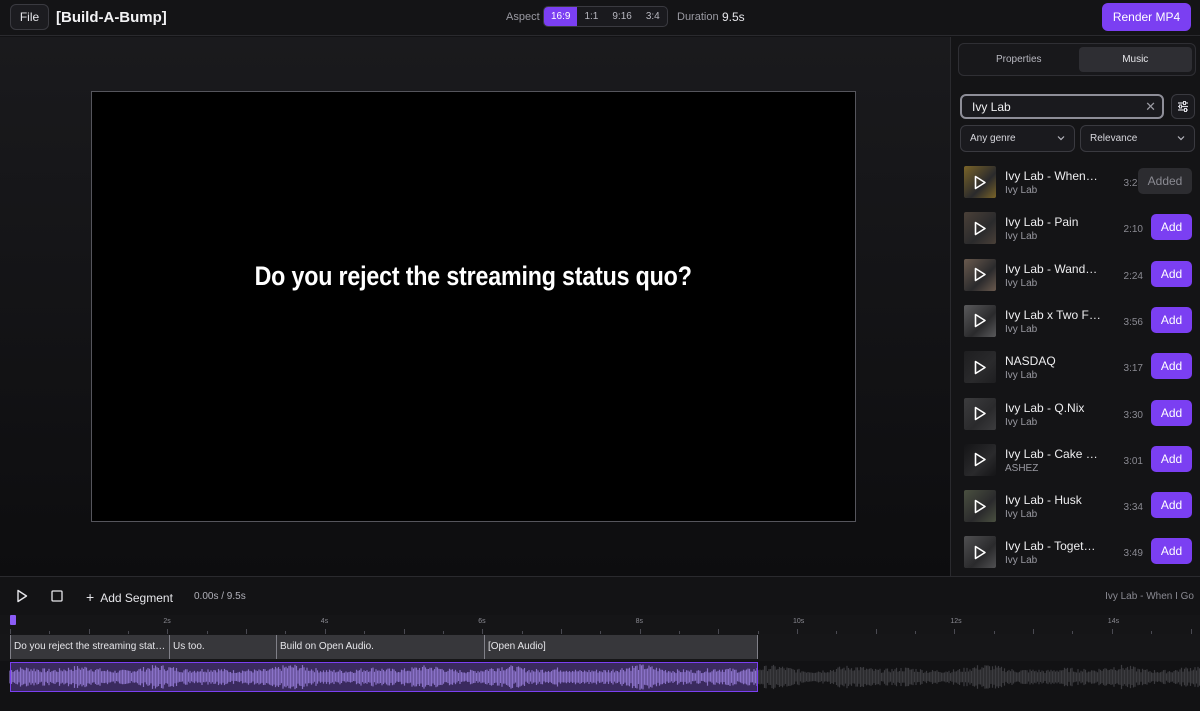 The image size is (1200, 711). I want to click on track-title: NASDAQ, so click(1030, 361).